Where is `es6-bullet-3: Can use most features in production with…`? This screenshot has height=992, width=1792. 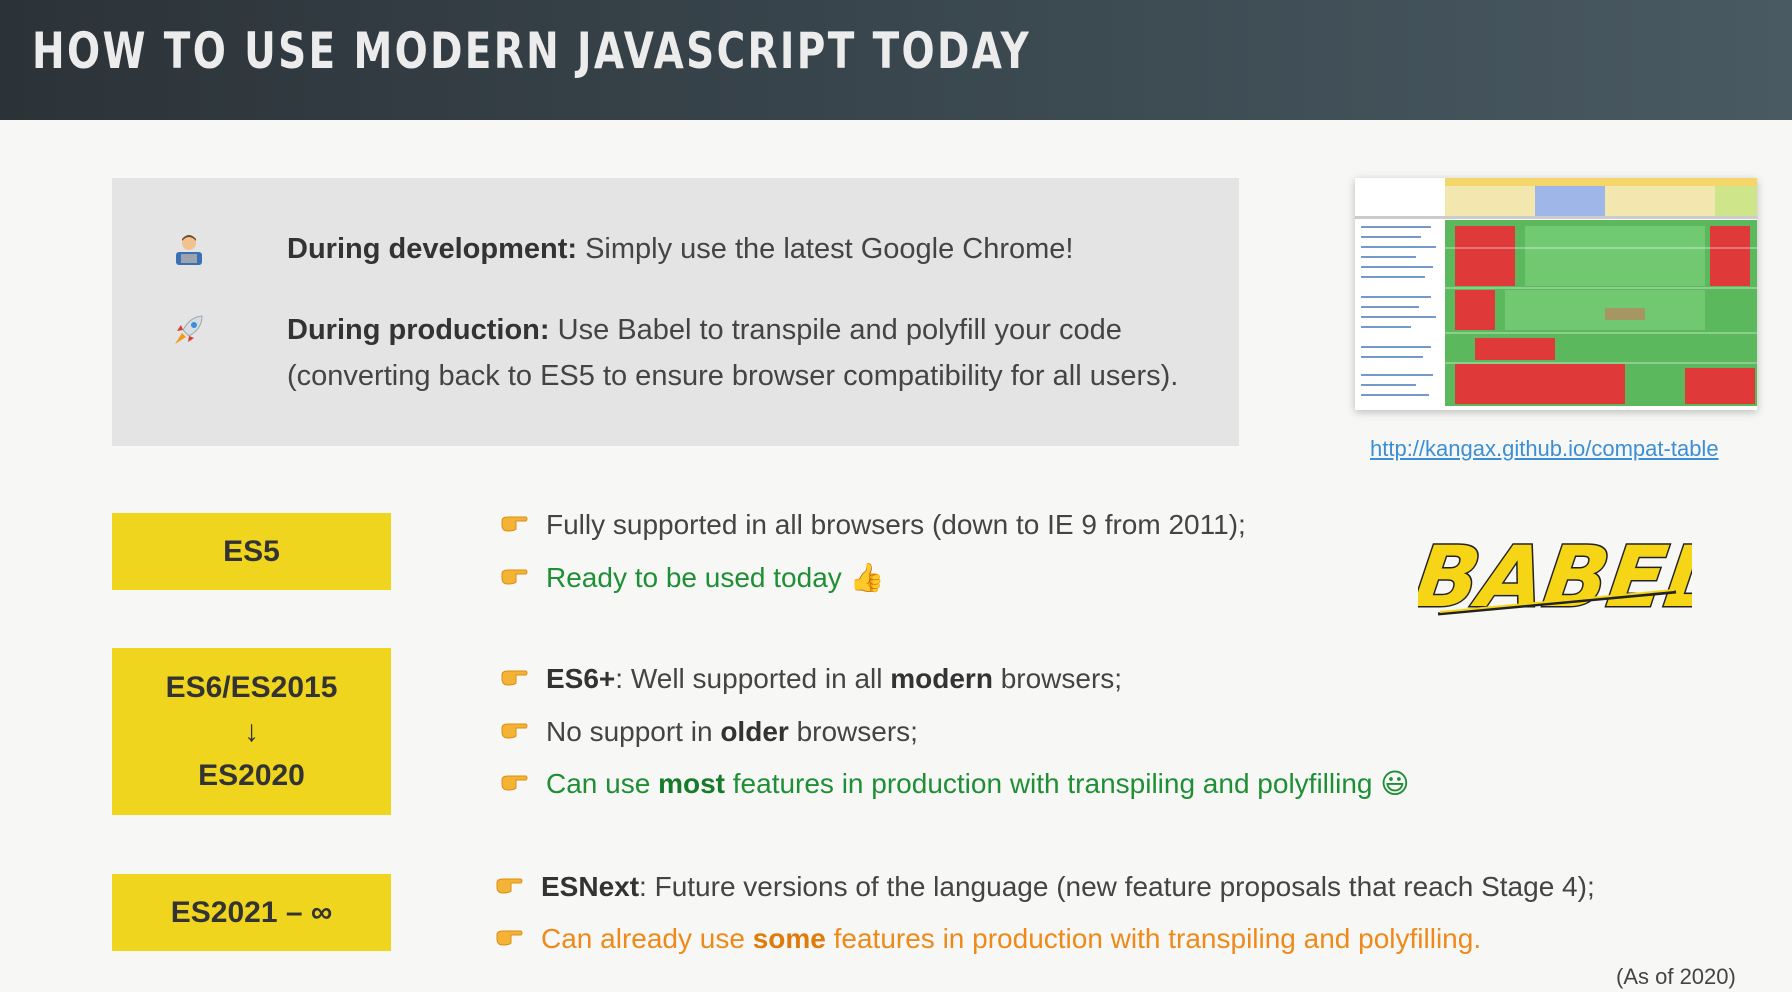
es6-bullet-3: Can use most features in production with… is located at coordinates (954, 784).